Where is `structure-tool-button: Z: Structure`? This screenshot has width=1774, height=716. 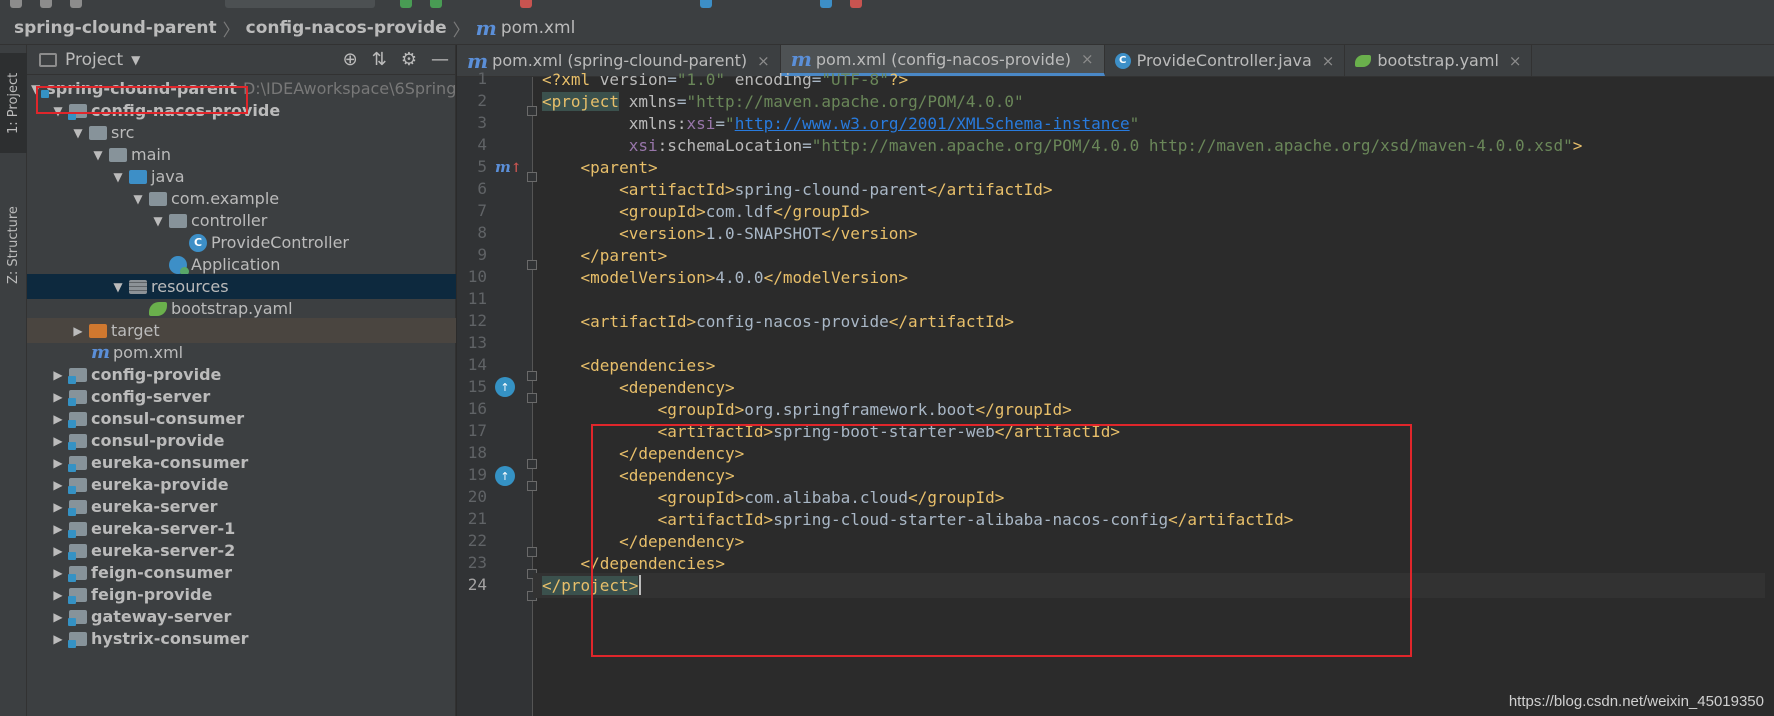 structure-tool-button: Z: Structure is located at coordinates (13, 245).